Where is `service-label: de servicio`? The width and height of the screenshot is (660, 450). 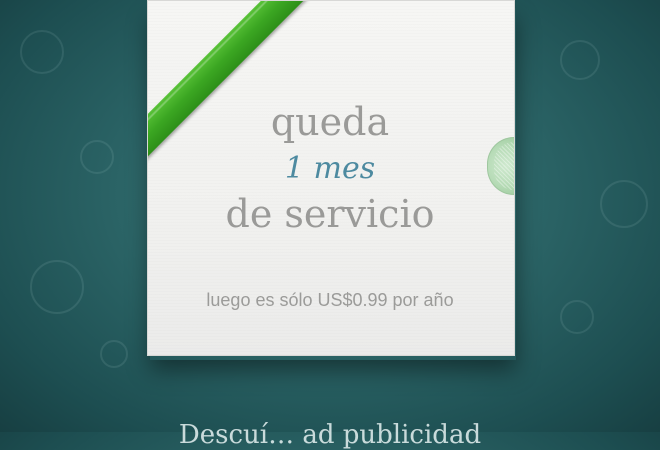 service-label: de servicio is located at coordinates (330, 214).